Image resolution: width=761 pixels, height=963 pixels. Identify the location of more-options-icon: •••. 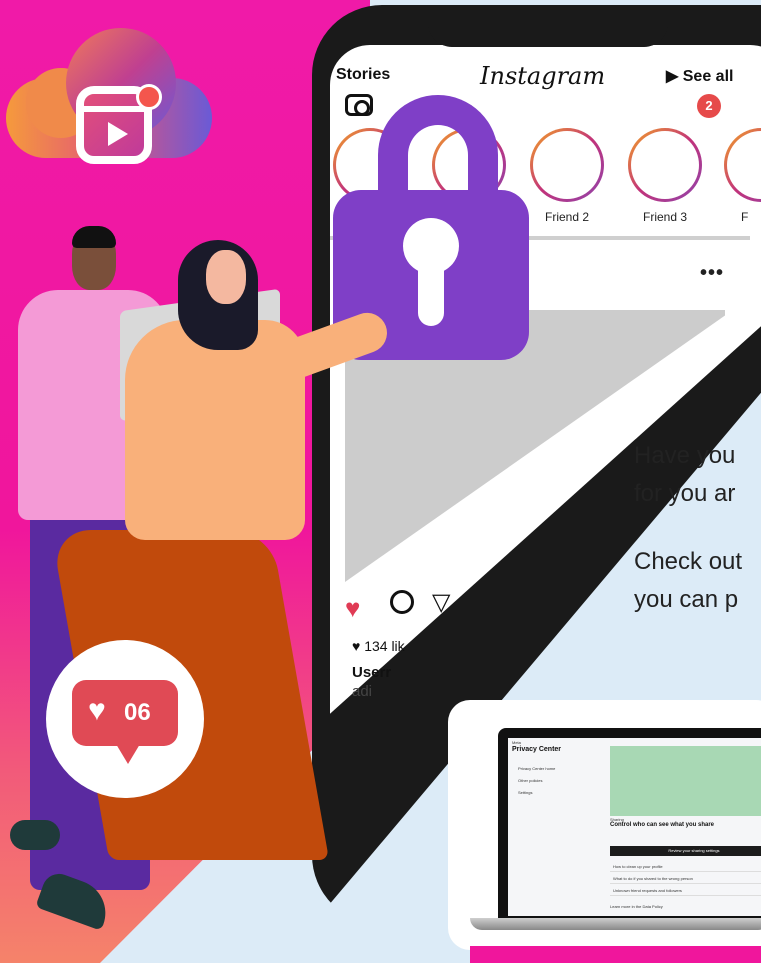
(712, 273).